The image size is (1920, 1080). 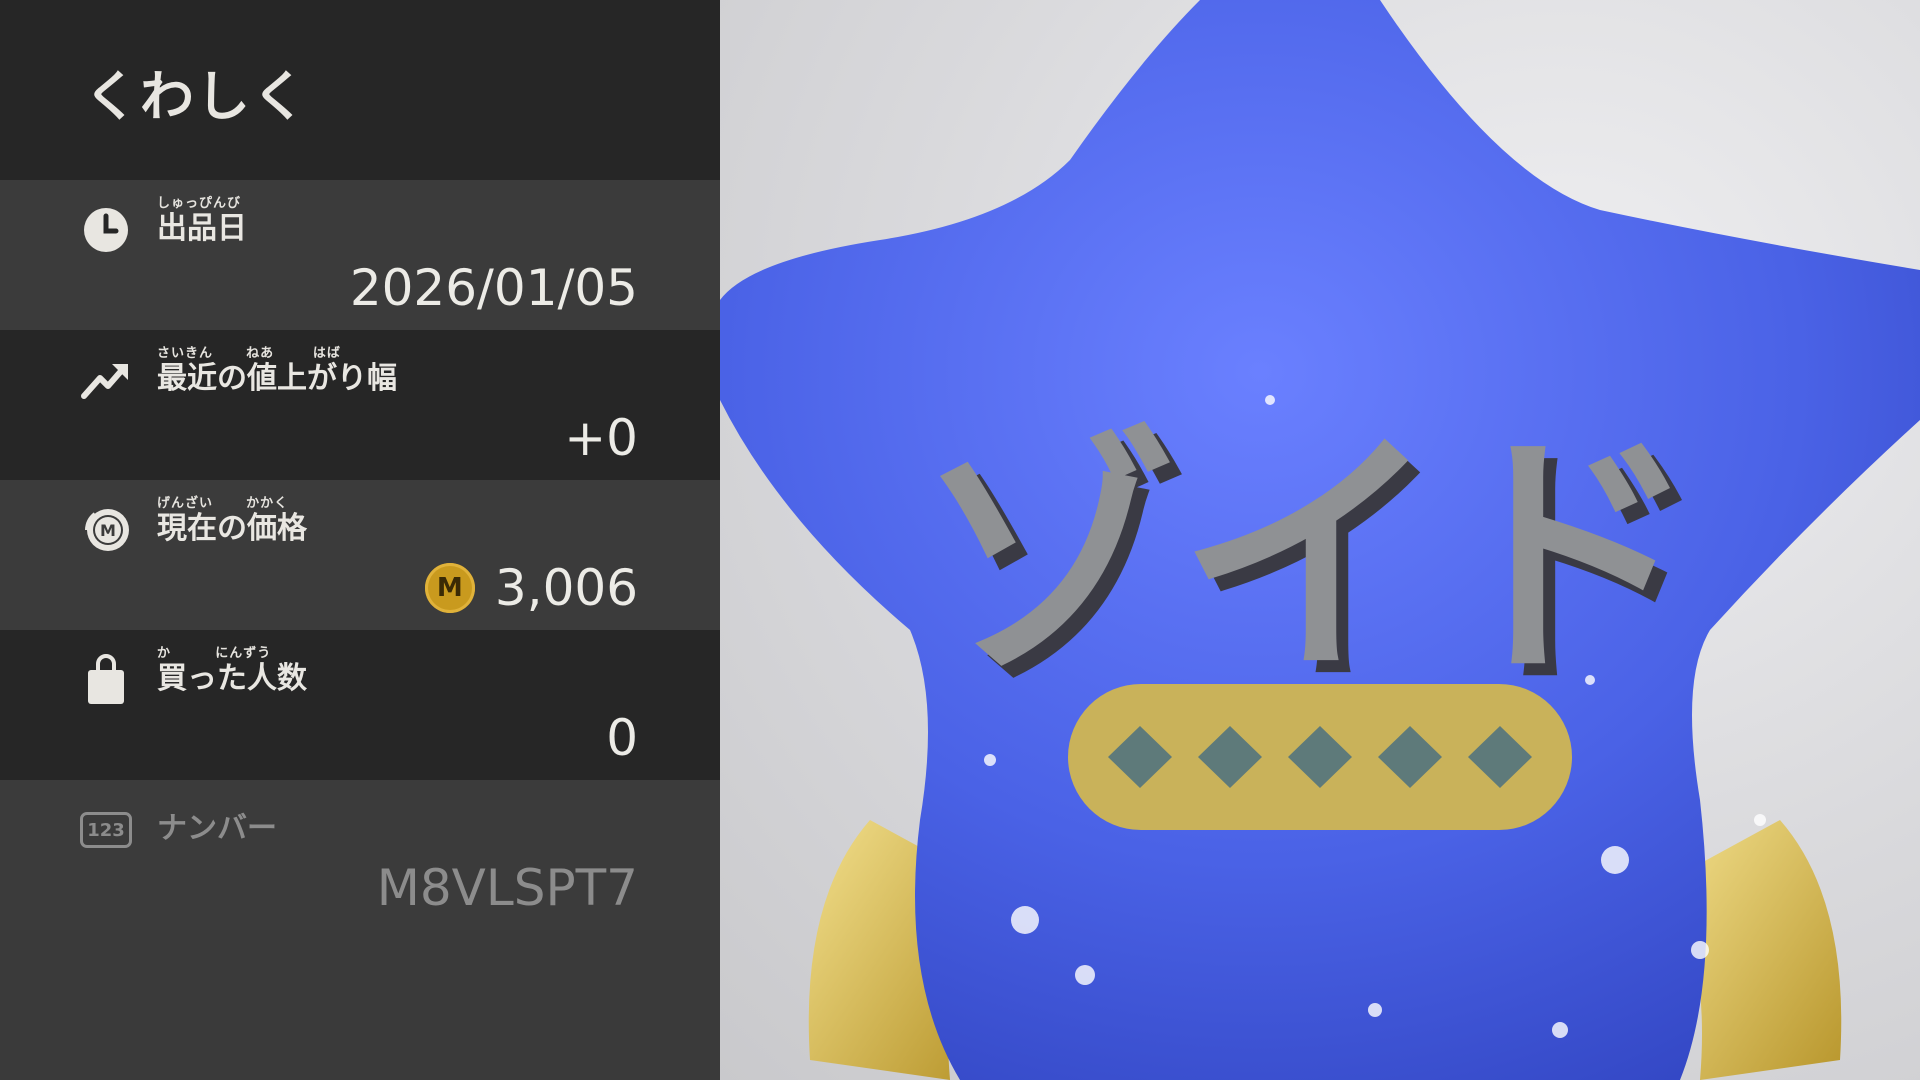 What do you see at coordinates (566, 588) in the screenshot?
I see `current-price-value: 3,006` at bounding box center [566, 588].